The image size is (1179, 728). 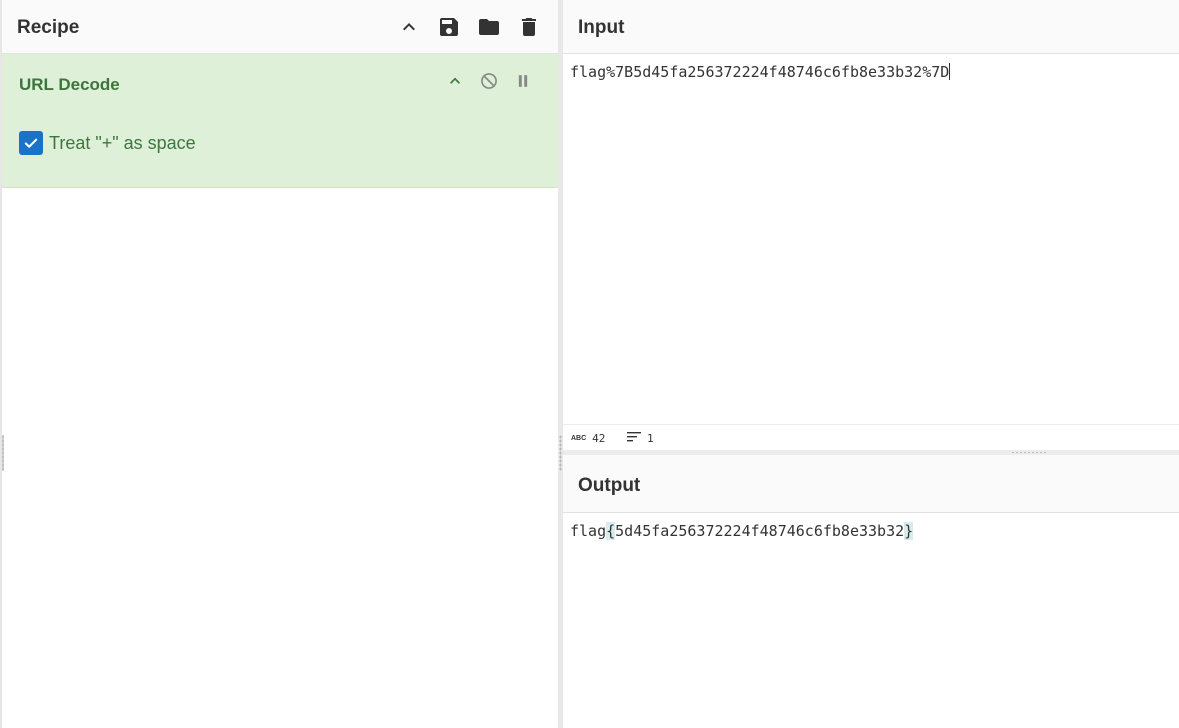 I want to click on operation-controls, so click(x=489, y=81).